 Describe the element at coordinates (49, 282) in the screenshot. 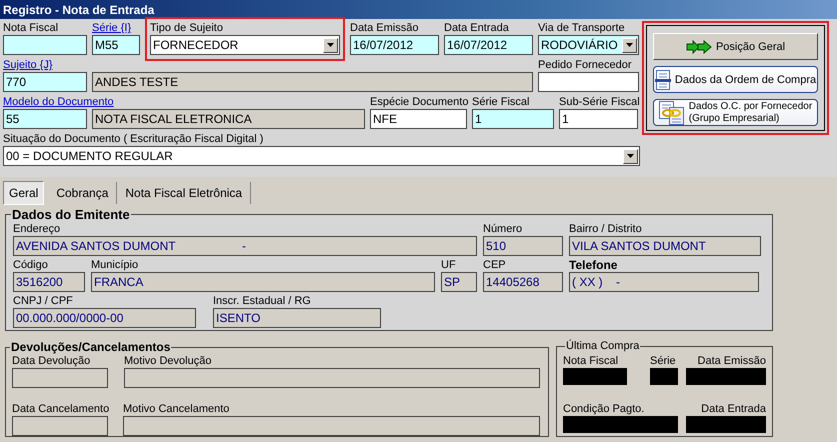

I see `input-field: 3516200` at that location.